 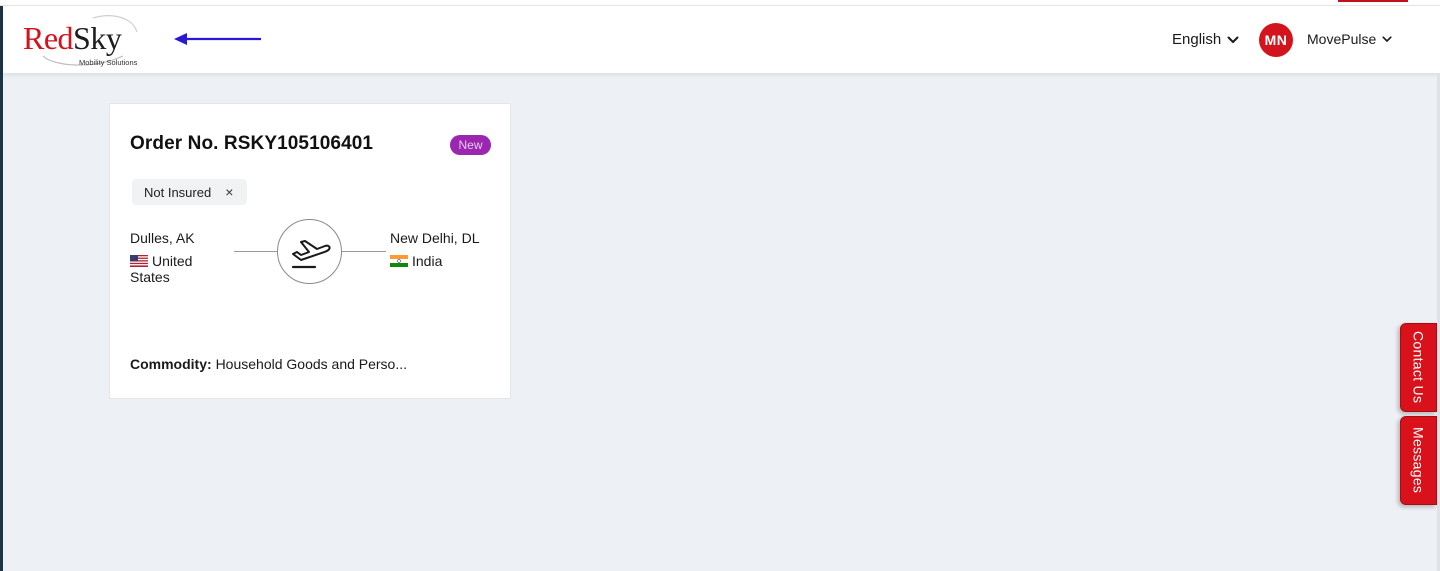 I want to click on origin-country-line: United States, so click(x=180, y=269).